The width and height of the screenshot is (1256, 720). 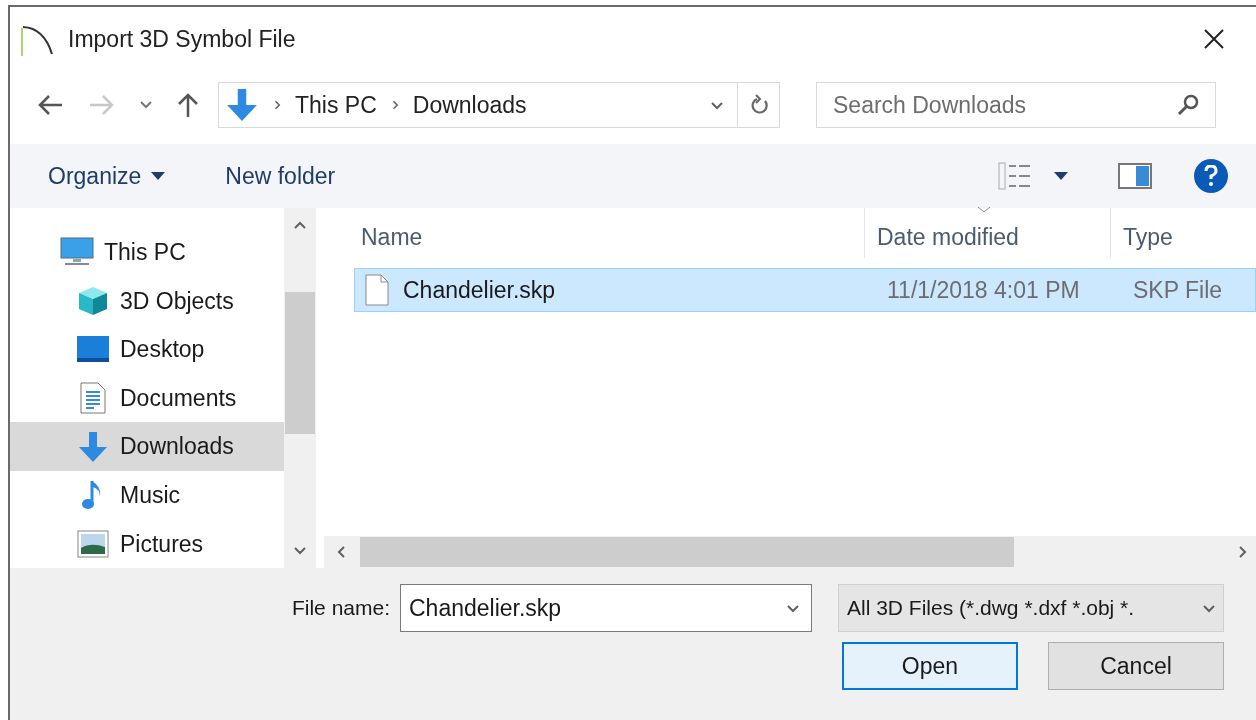 I want to click on sidebar-item: Music, so click(x=147, y=495).